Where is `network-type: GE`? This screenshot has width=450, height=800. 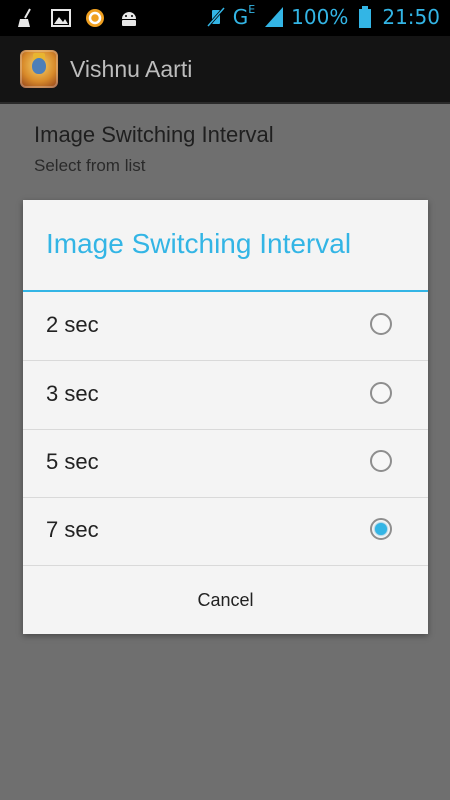 network-type: GE is located at coordinates (244, 16).